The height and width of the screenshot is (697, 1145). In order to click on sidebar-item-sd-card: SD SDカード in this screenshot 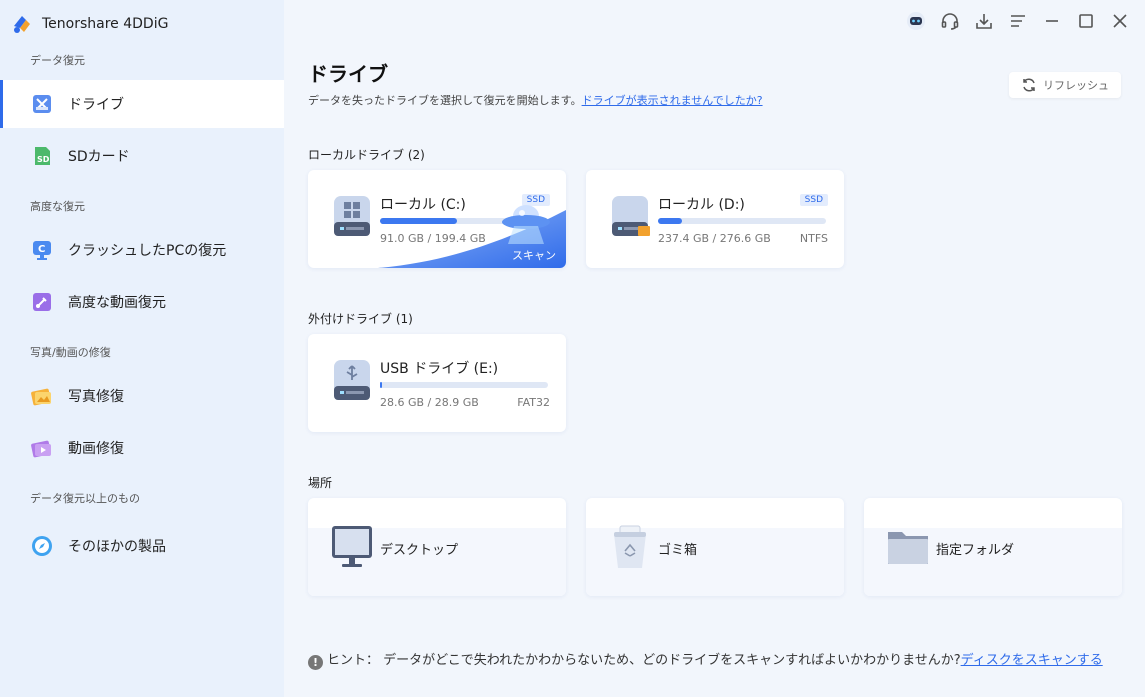, I will do `click(142, 156)`.